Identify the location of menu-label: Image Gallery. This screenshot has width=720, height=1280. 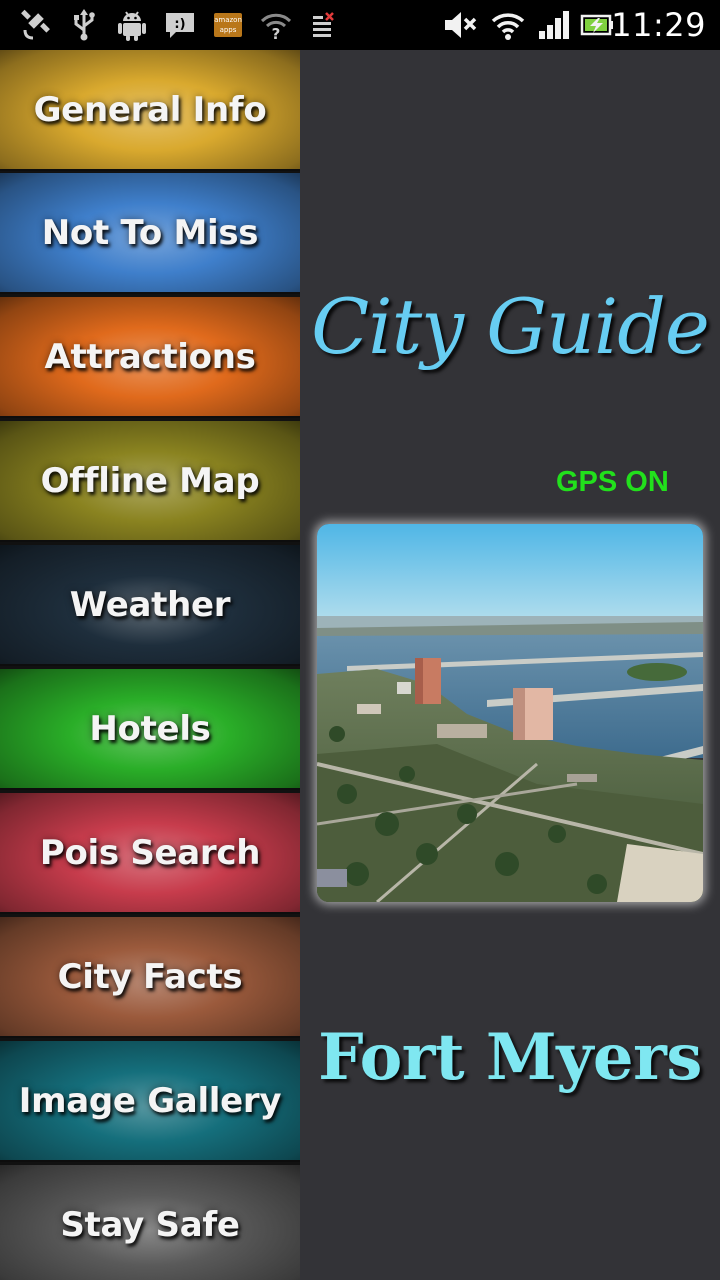
(150, 1100).